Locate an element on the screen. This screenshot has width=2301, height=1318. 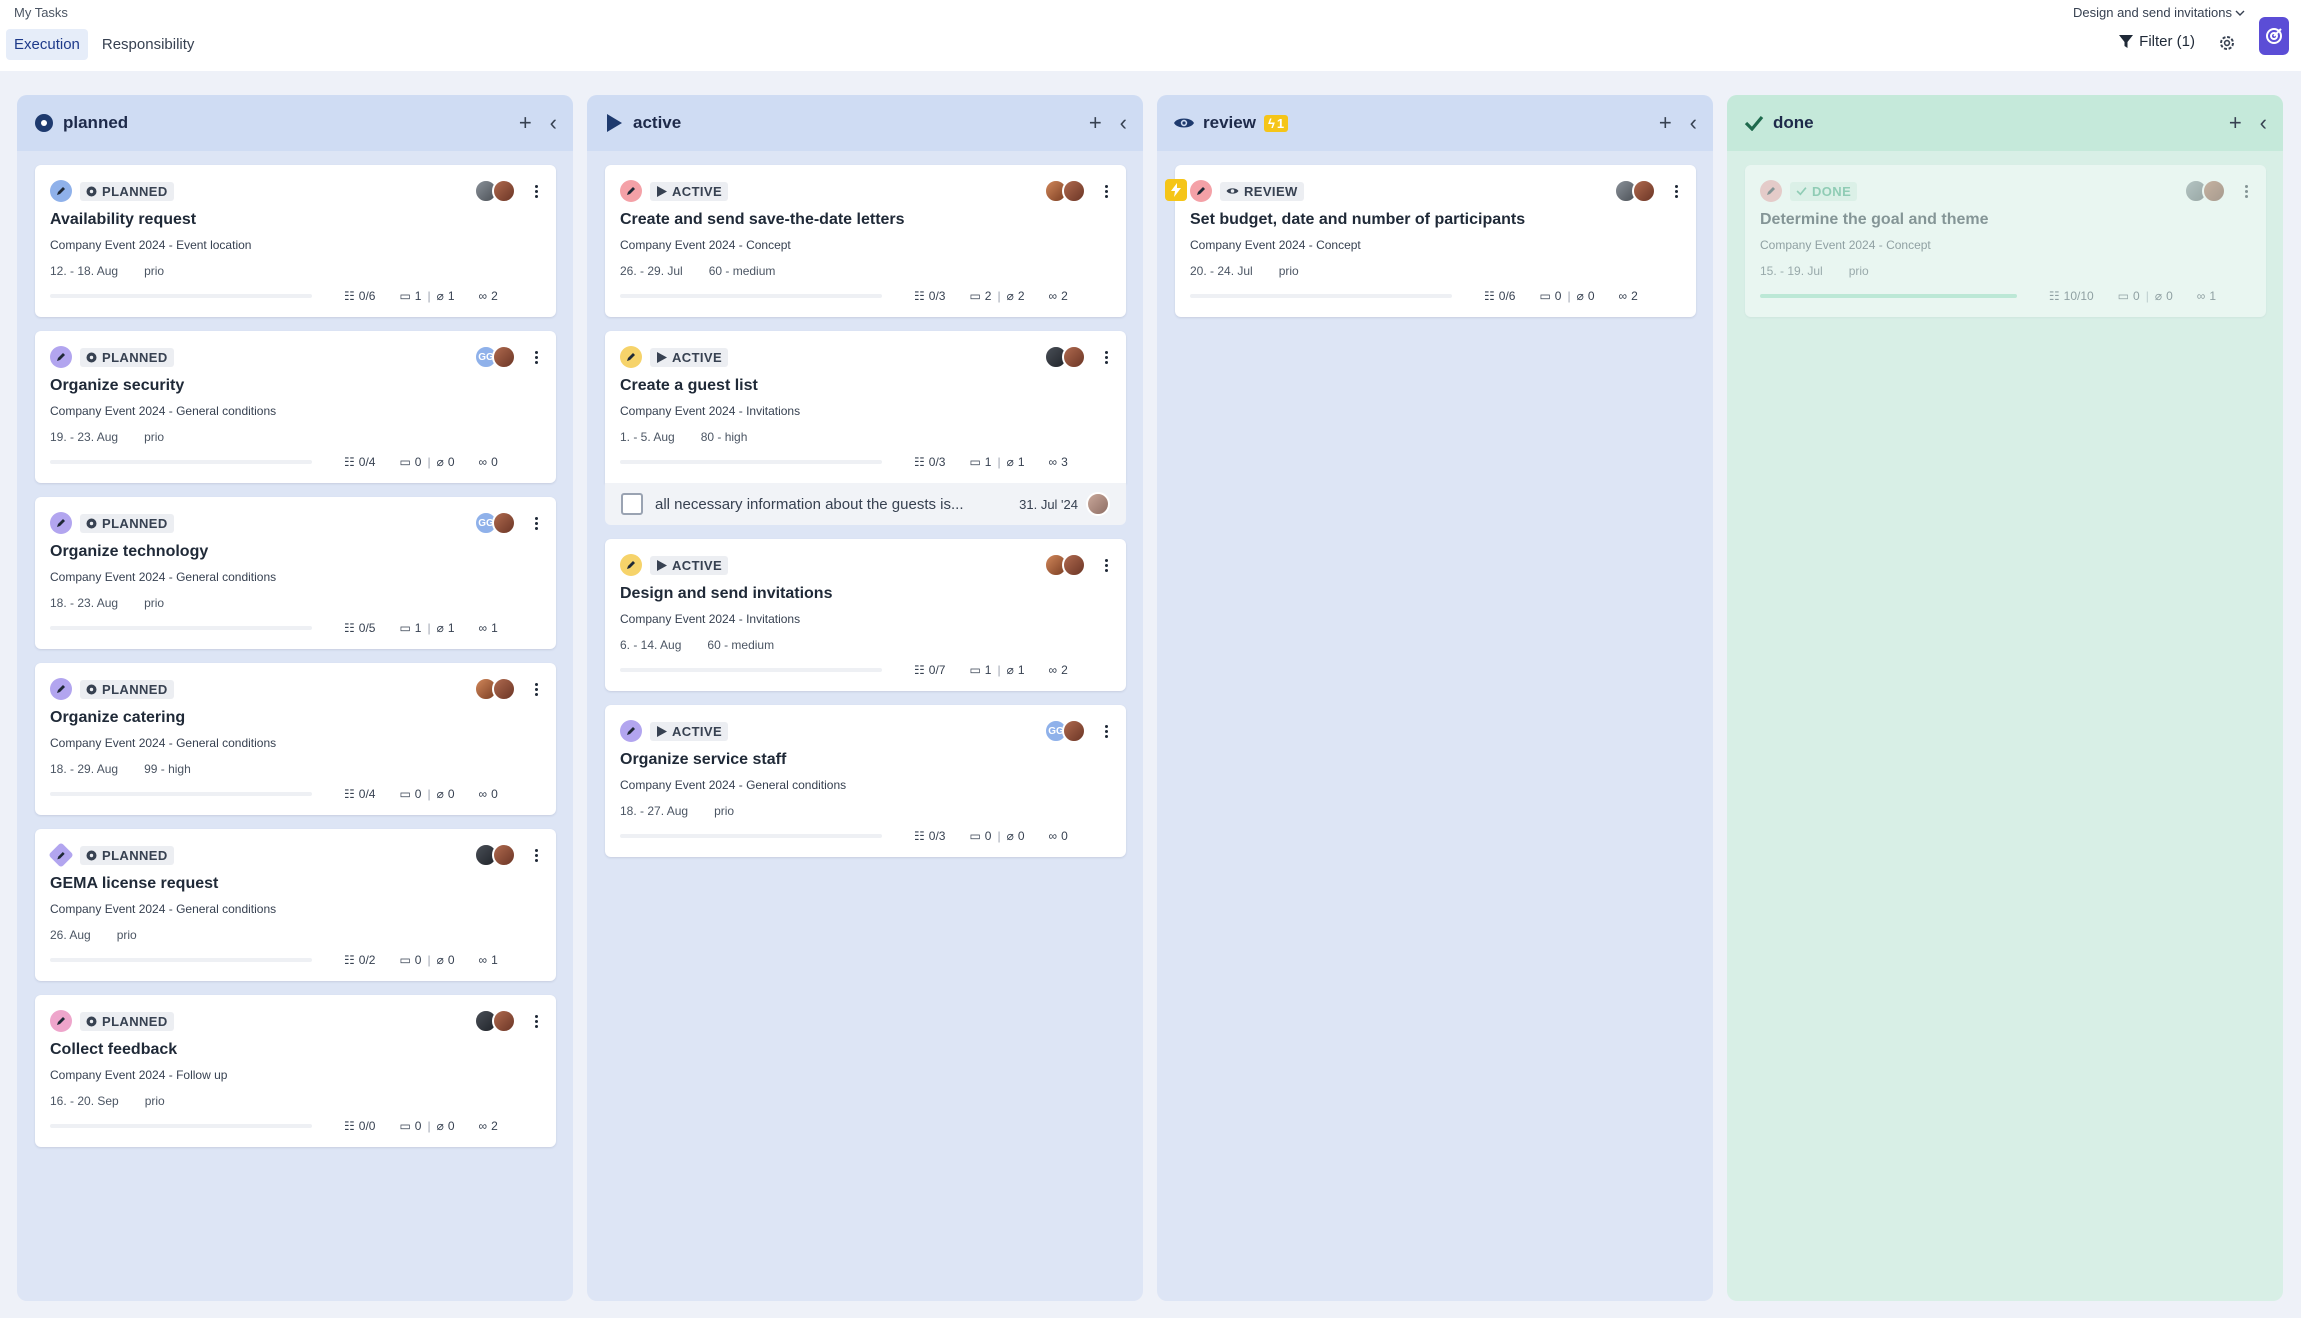
filter-button: Filter (1) is located at coordinates (2157, 41).